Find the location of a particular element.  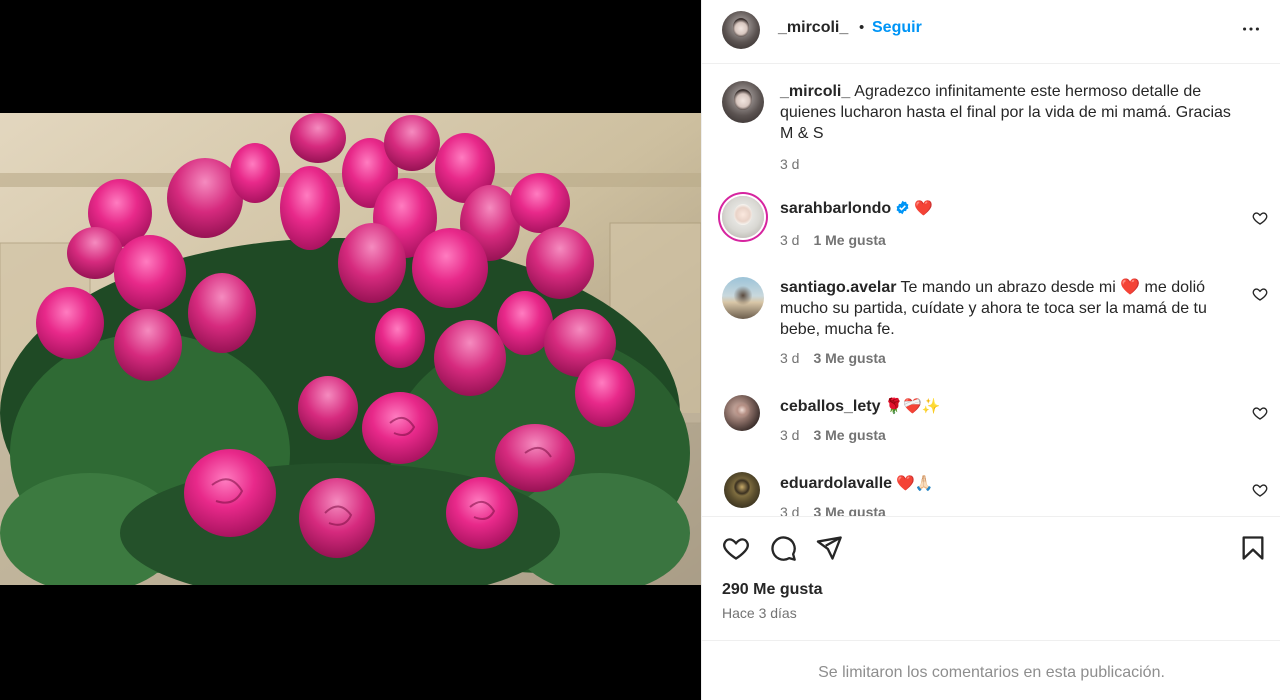

comment-username: eduardolavalle is located at coordinates (836, 483).